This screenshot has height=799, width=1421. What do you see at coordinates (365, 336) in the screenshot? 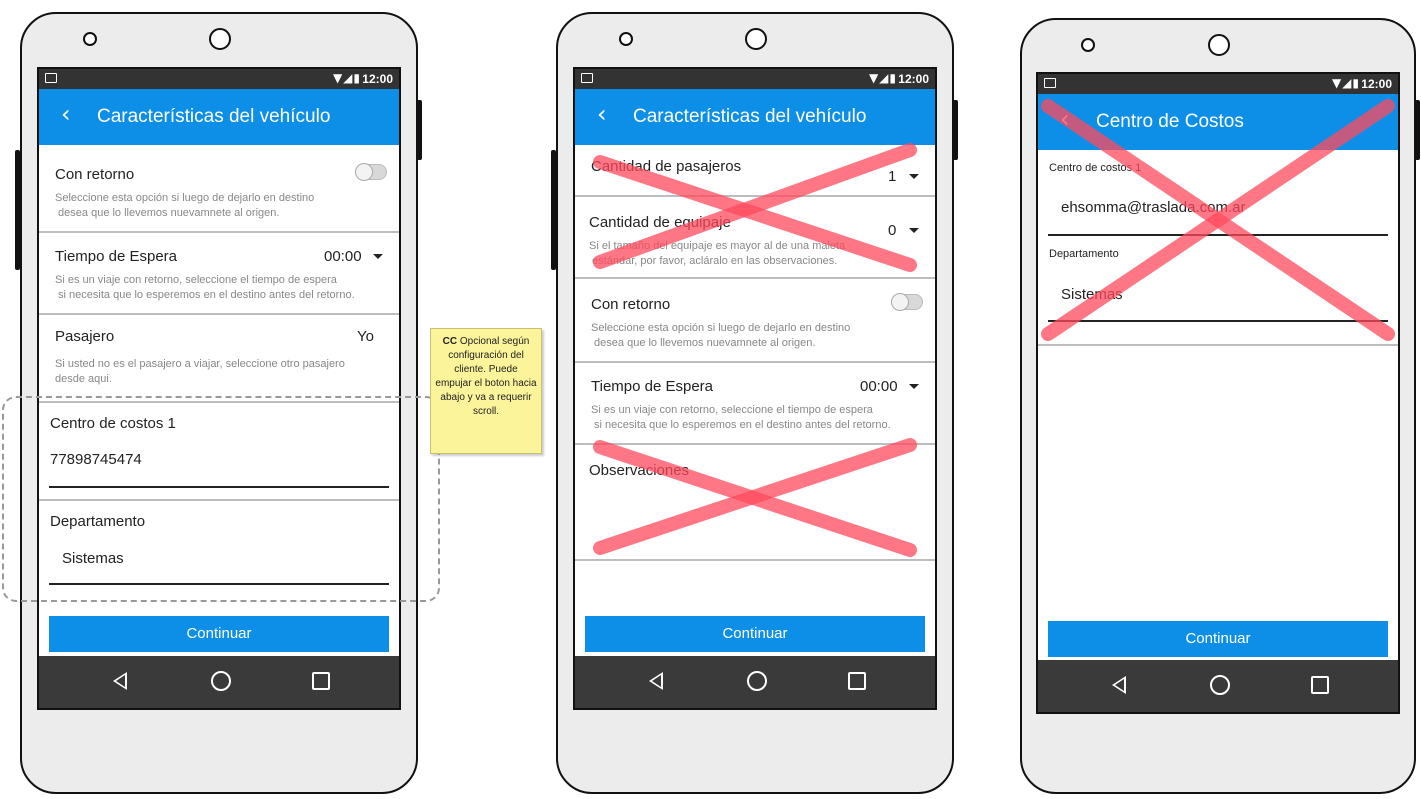
I see `pasajero-value: Yo` at bounding box center [365, 336].